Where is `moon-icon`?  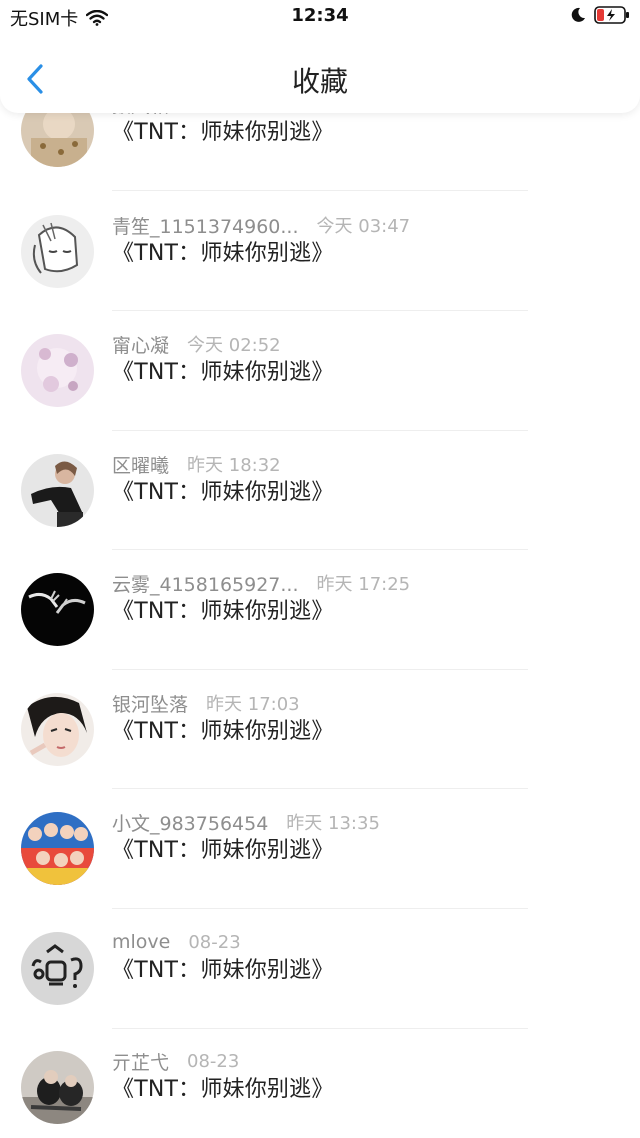 moon-icon is located at coordinates (578, 14).